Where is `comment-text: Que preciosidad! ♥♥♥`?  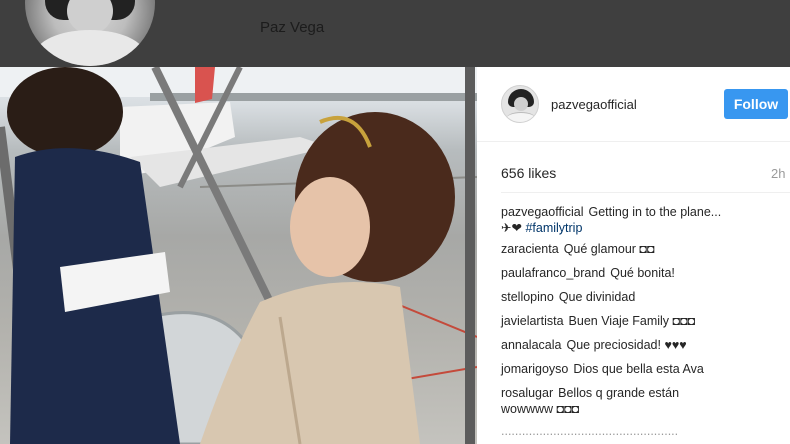 comment-text: Que preciosidad! ♥♥♥ is located at coordinates (626, 345).